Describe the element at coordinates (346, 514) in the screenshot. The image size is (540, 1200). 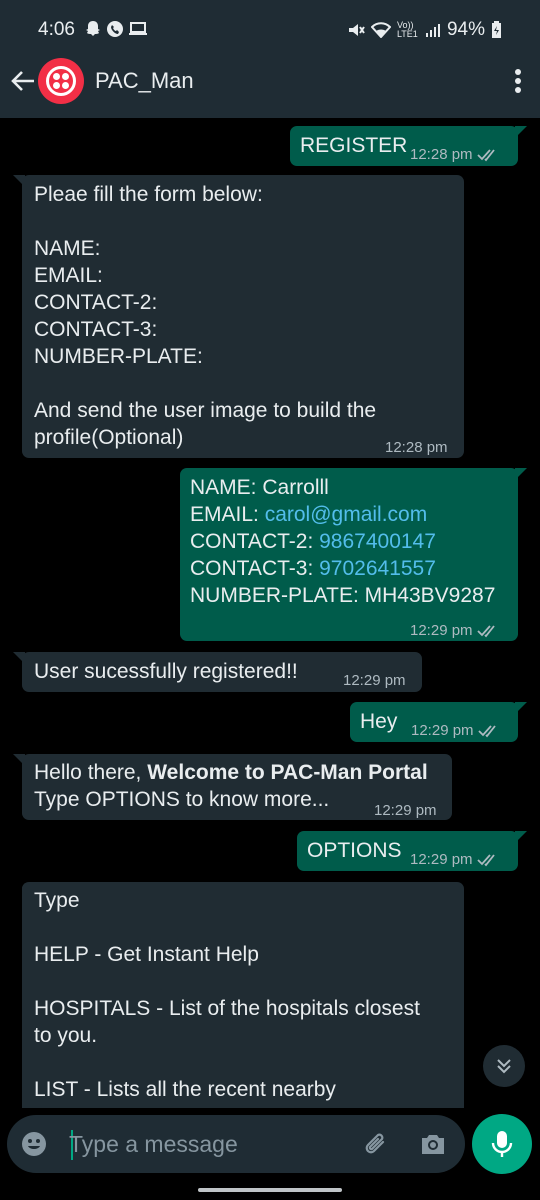
I see `email-link: carol@gmail.com` at that location.